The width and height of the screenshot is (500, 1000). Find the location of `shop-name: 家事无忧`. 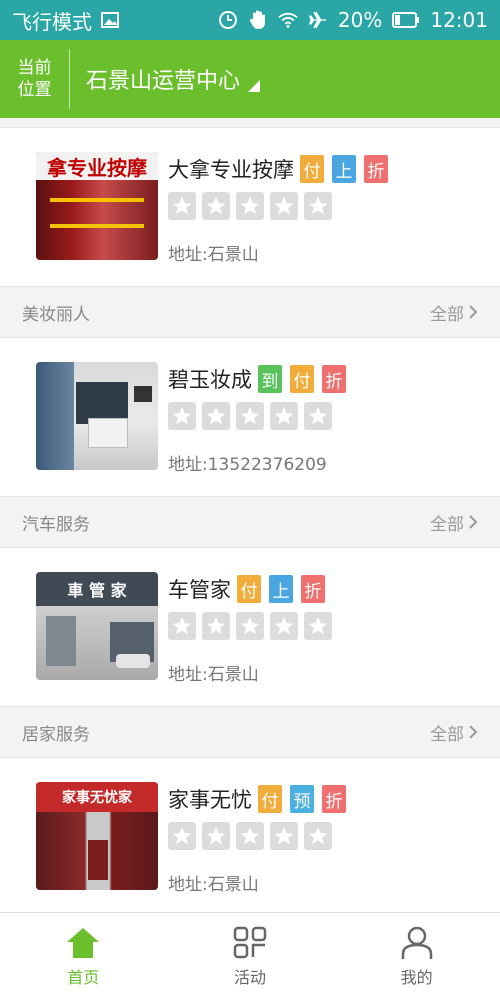

shop-name: 家事无忧 is located at coordinates (210, 800).